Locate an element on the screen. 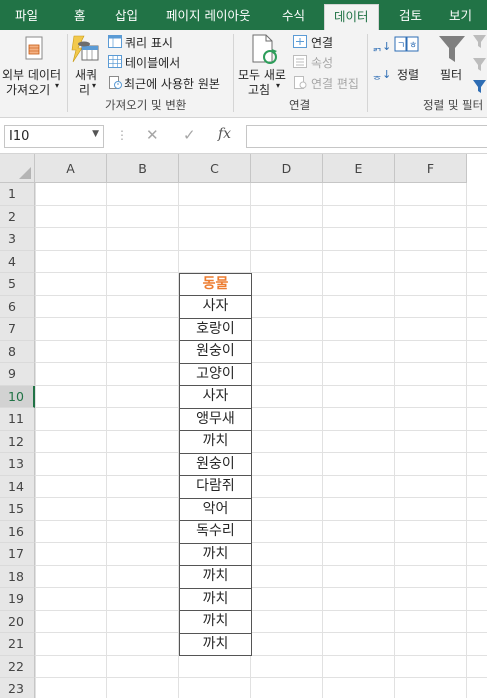  tab-review: 검토 is located at coordinates (410, 15).